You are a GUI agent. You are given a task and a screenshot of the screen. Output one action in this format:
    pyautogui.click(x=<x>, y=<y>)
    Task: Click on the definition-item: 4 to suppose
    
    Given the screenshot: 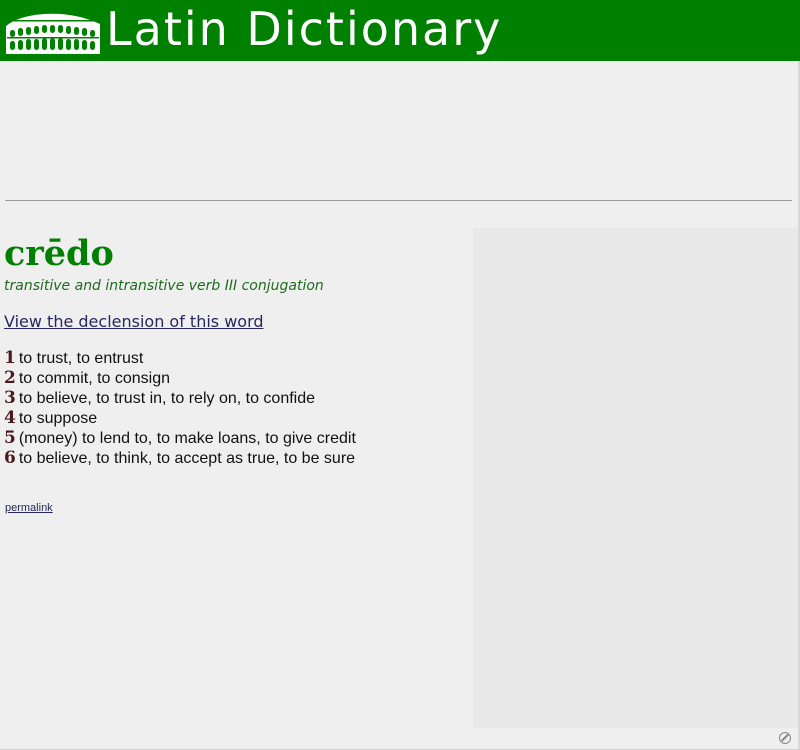 What is the action you would take?
    pyautogui.click(x=234, y=418)
    